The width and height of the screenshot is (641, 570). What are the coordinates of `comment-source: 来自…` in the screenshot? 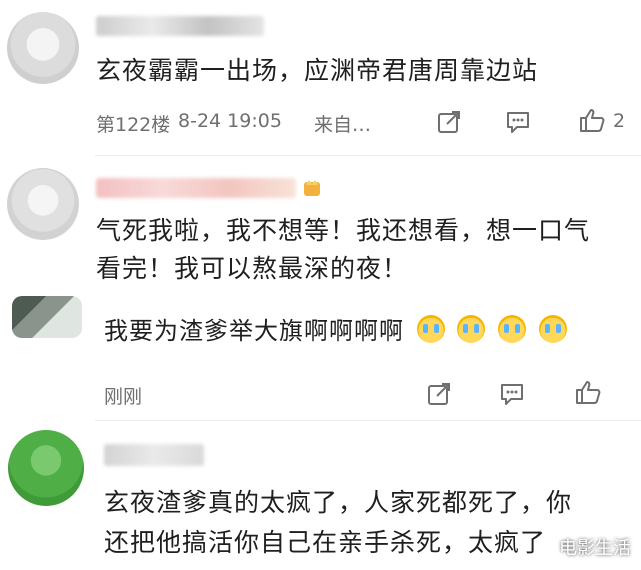 It's located at (343, 125).